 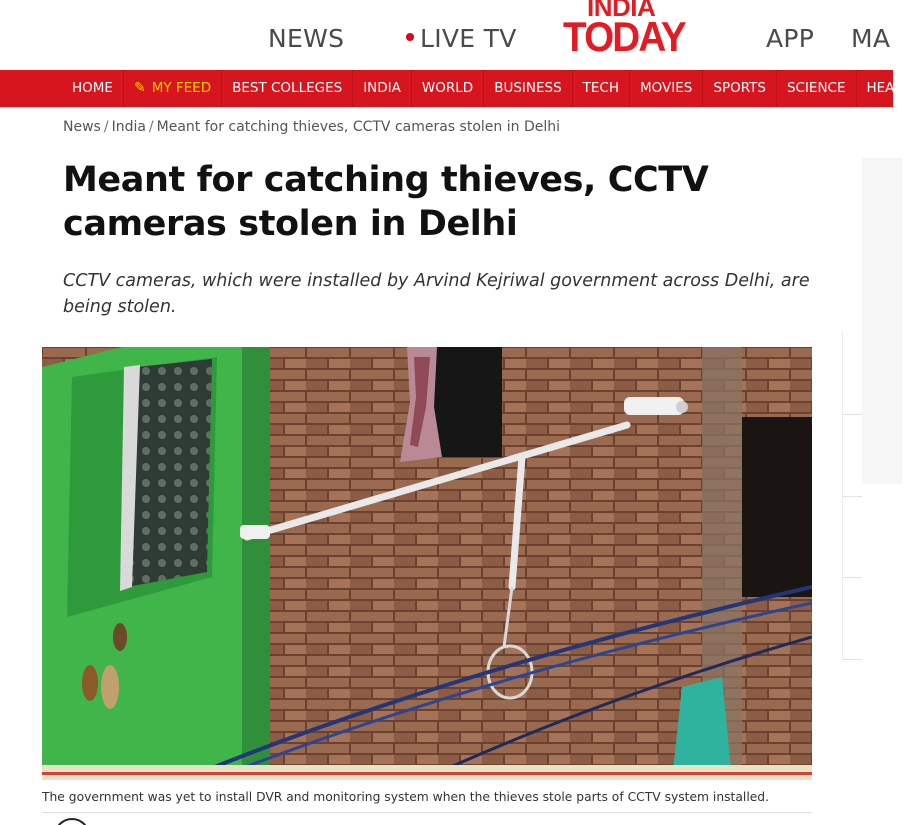 I want to click on nav-news: NEWS, so click(x=306, y=38).